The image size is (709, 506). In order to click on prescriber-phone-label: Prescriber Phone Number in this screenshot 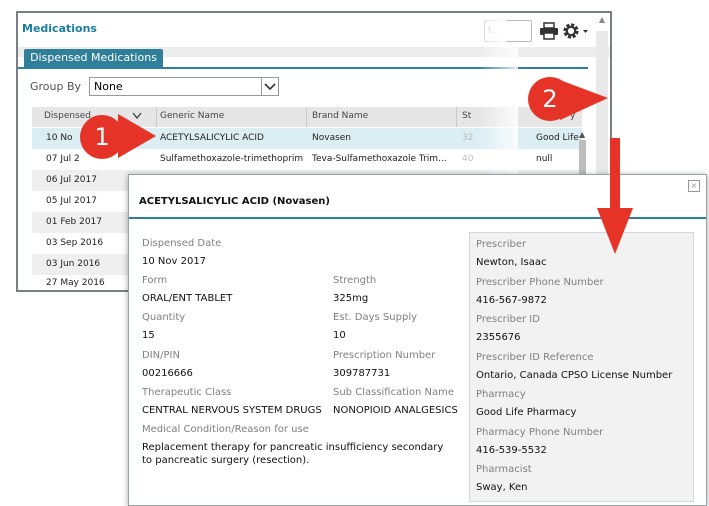, I will do `click(540, 282)`.